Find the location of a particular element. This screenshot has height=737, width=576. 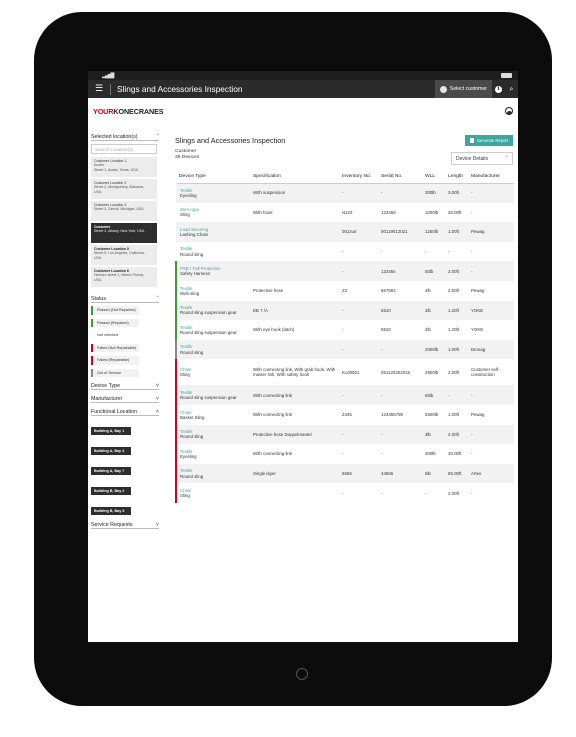

status-filter-item: Passed (Repaired) is located at coordinates (115, 322).